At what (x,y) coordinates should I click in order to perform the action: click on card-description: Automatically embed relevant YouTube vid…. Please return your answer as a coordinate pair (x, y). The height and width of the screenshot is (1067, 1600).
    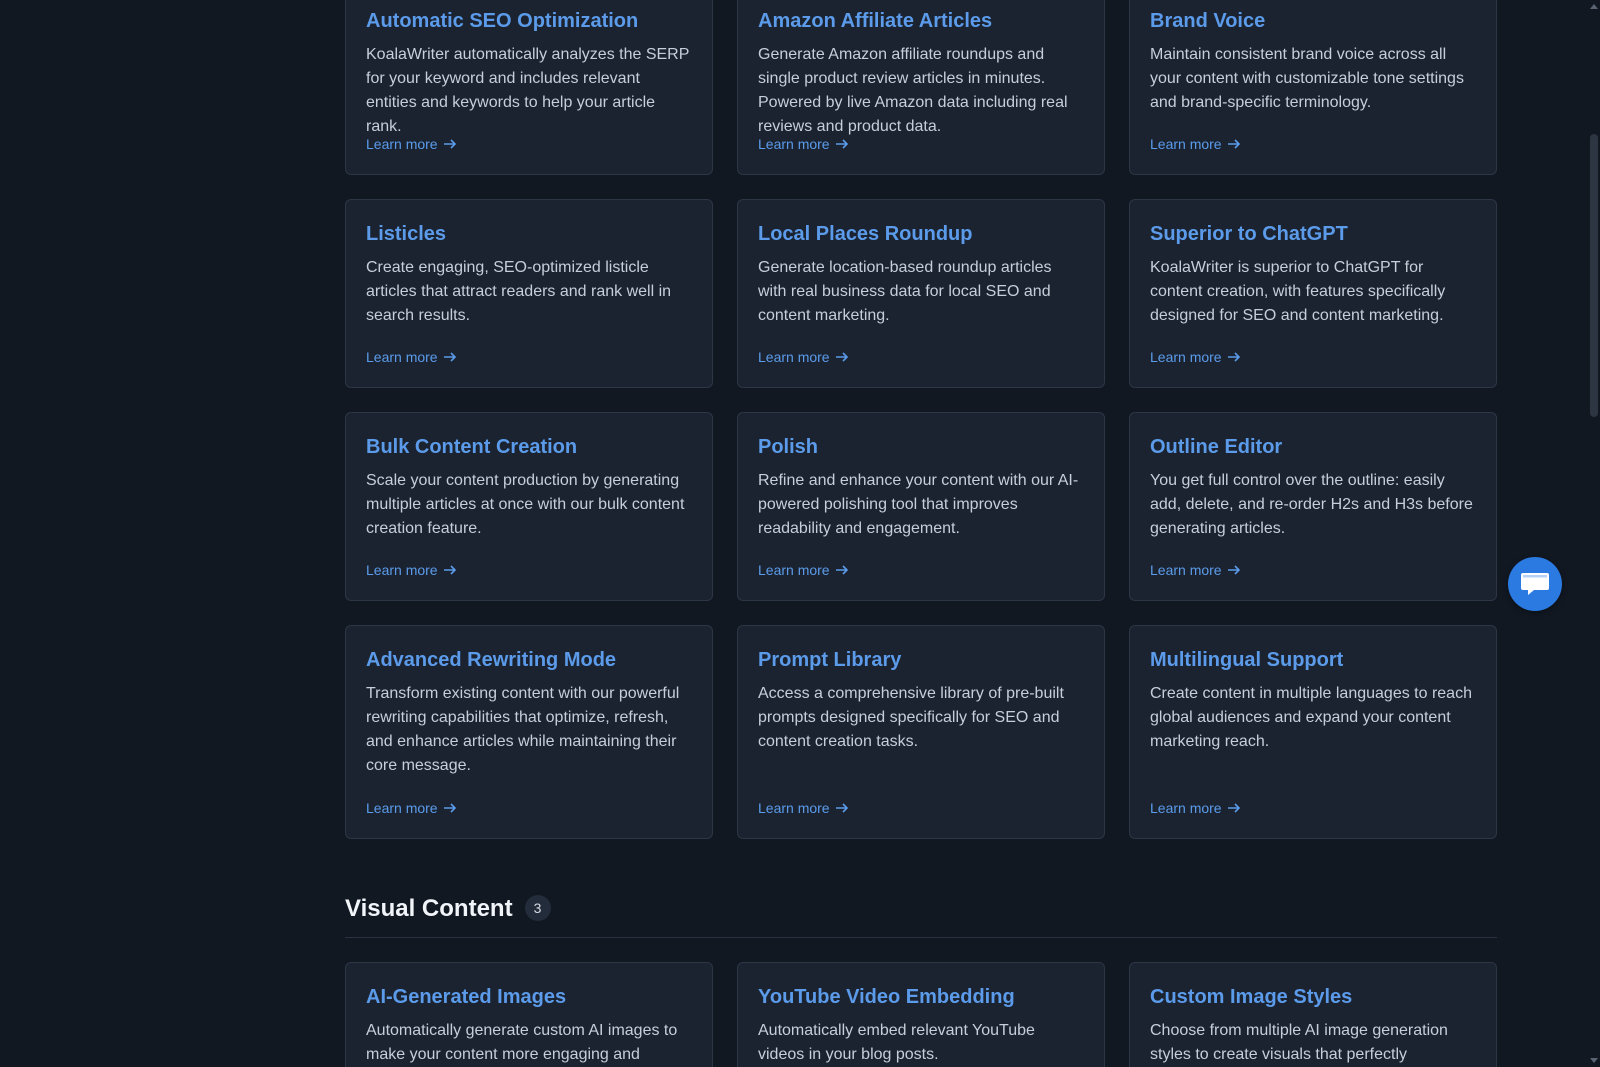
    Looking at the image, I should click on (896, 1042).